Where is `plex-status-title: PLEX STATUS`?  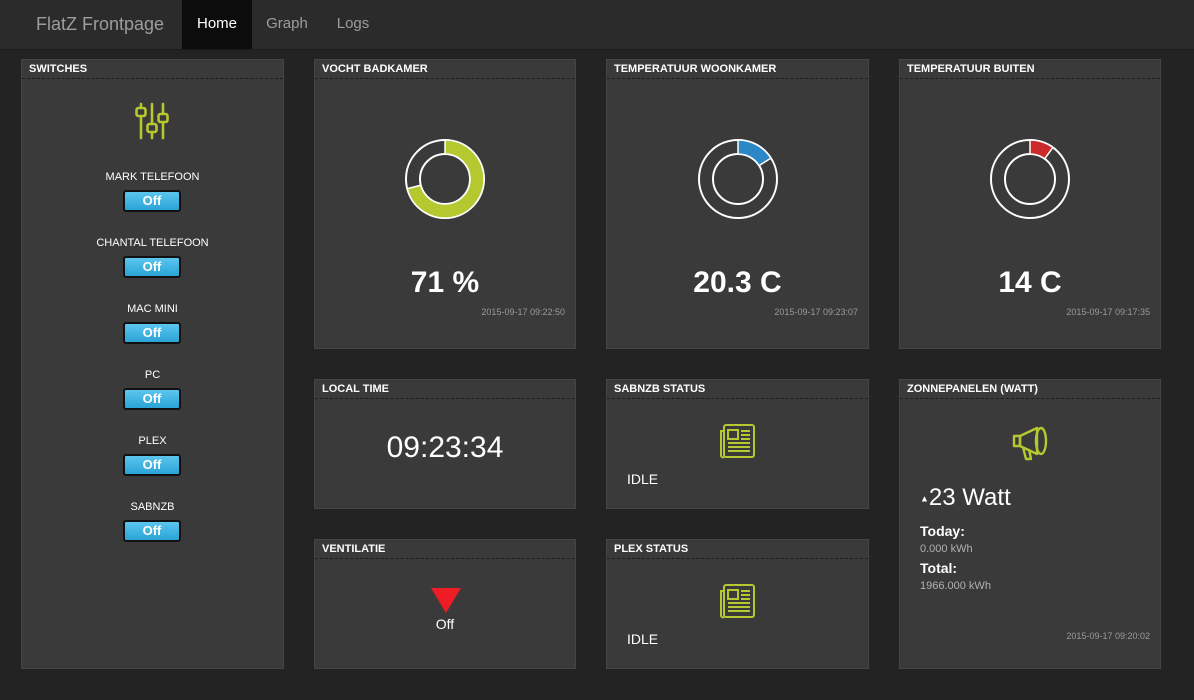
plex-status-title: PLEX STATUS is located at coordinates (737, 549).